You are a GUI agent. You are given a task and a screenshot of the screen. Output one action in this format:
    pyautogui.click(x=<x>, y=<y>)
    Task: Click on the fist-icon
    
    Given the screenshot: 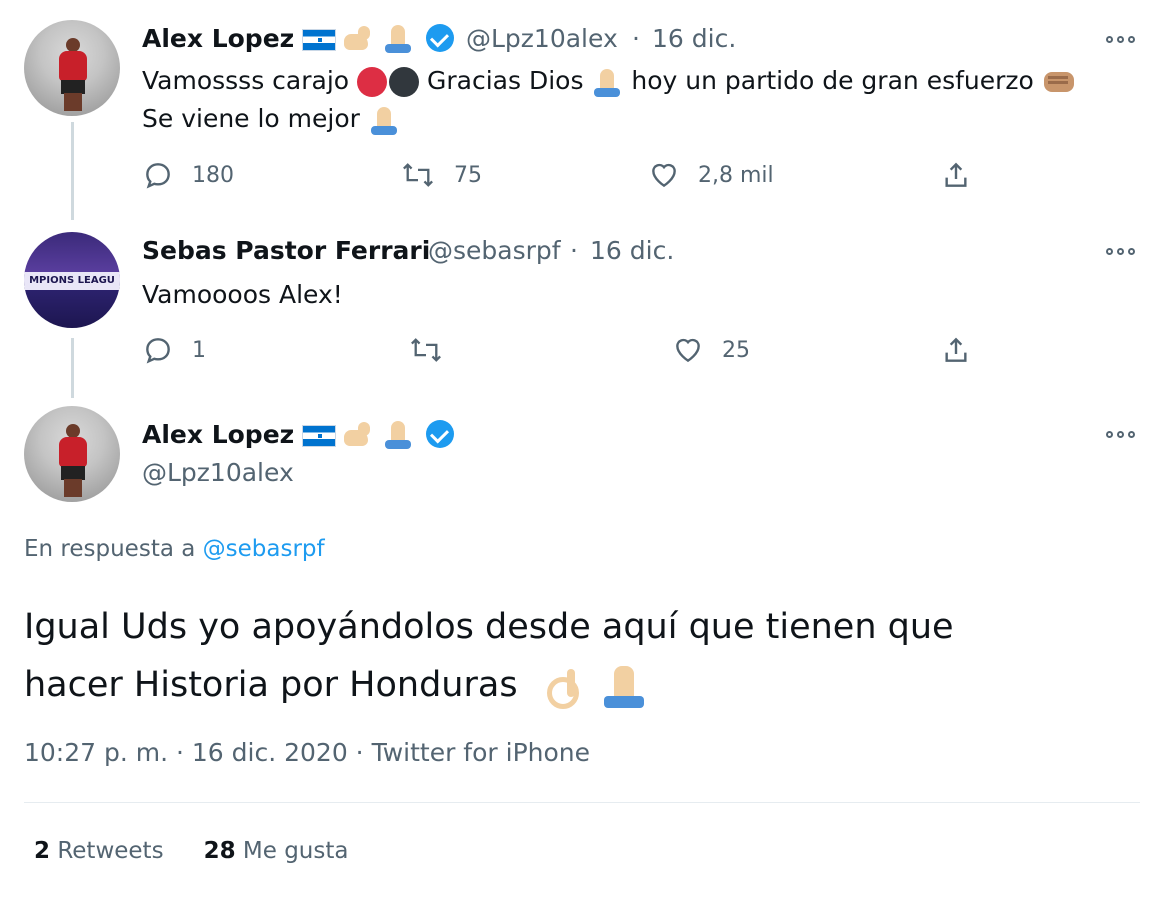 What is the action you would take?
    pyautogui.click(x=1059, y=82)
    